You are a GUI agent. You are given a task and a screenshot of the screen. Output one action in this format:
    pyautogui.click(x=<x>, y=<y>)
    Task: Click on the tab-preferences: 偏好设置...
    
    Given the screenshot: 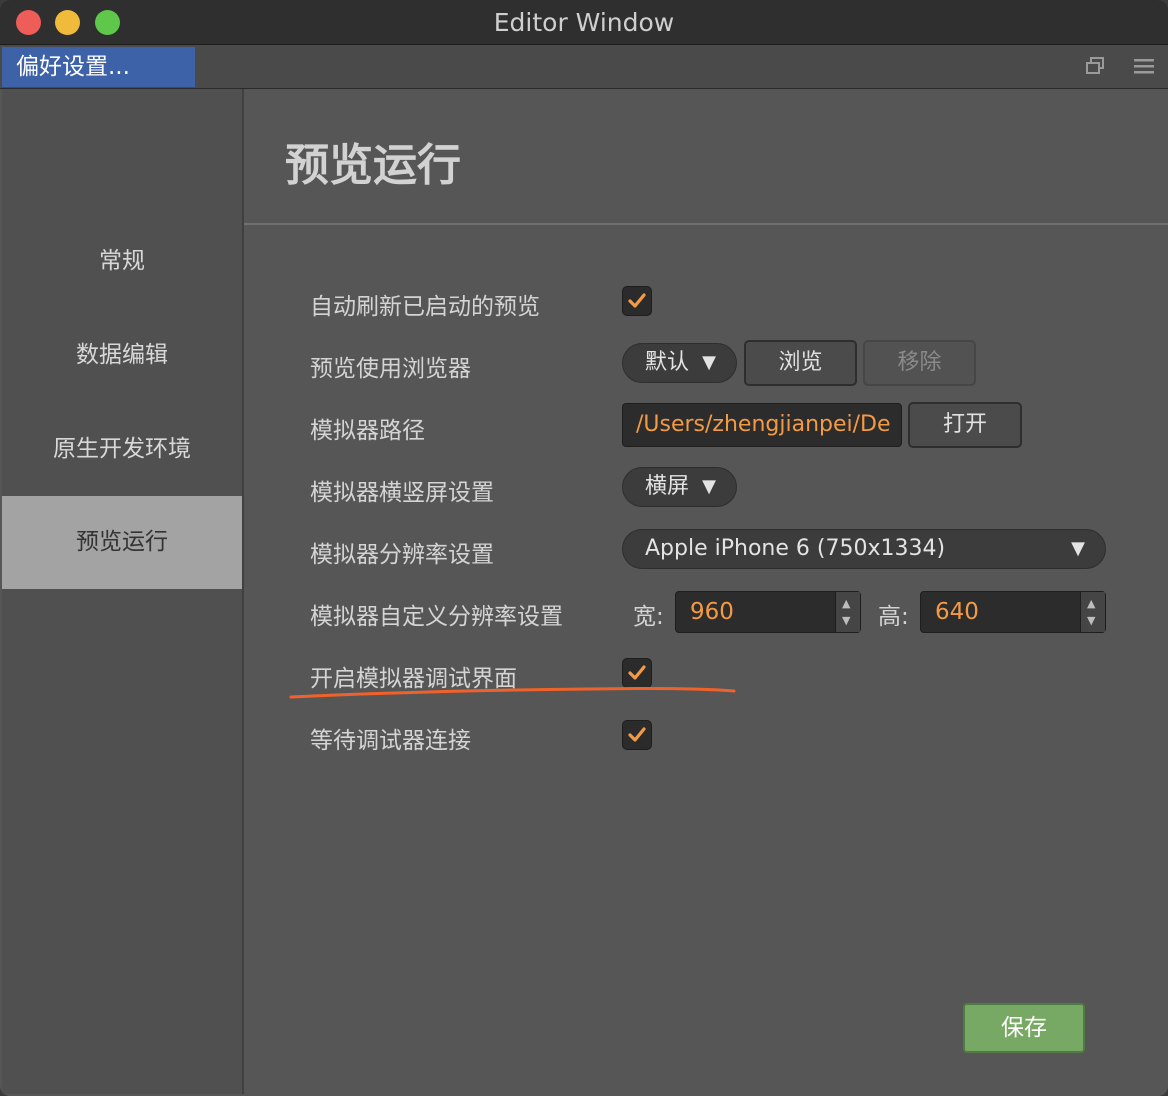 What is the action you would take?
    pyautogui.click(x=98, y=67)
    